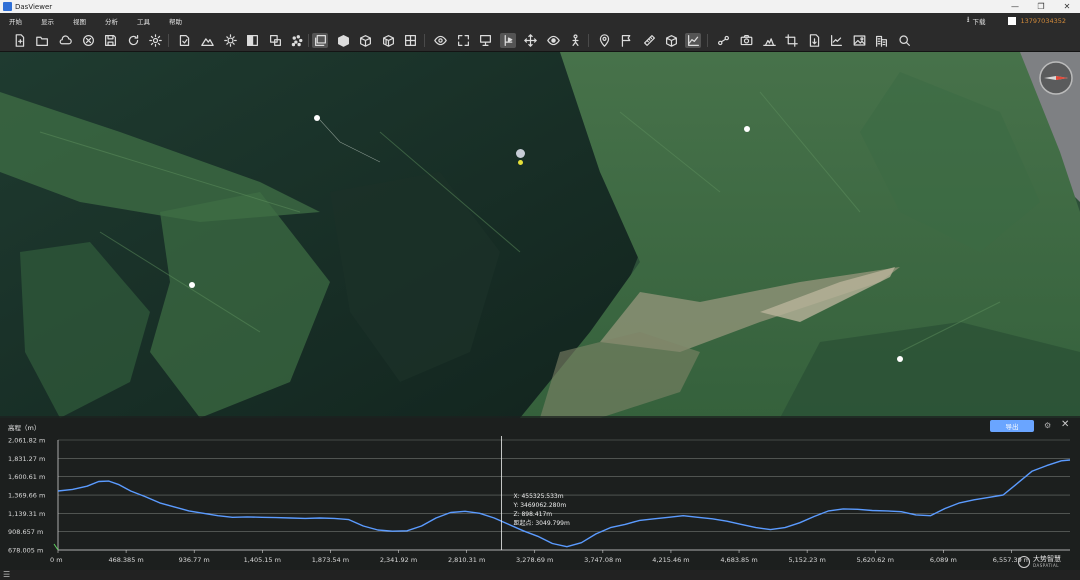  I want to click on crop-icon, so click(791, 40).